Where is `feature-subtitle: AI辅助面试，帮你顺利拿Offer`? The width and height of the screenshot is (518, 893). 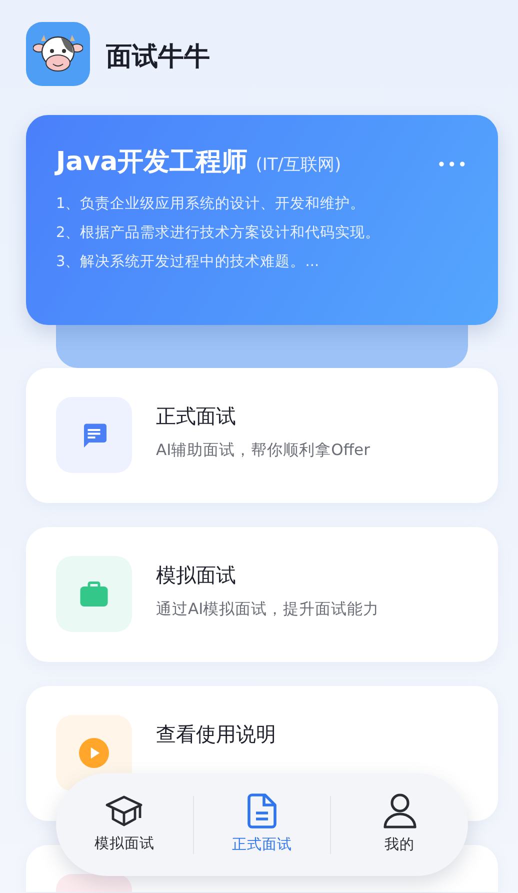 feature-subtitle: AI辅助面试，帮你顺利拿Offer is located at coordinates (263, 450).